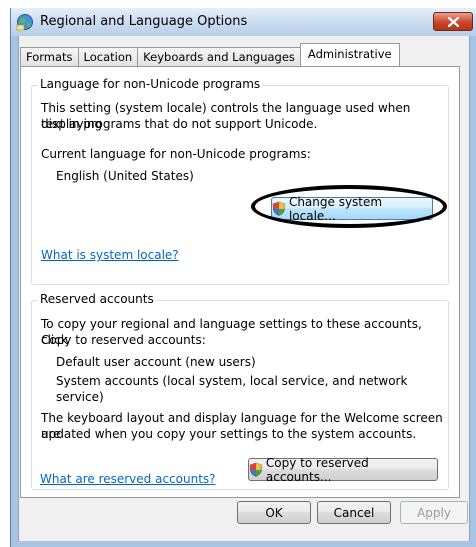  I want to click on apply-button: Apply, so click(434, 512).